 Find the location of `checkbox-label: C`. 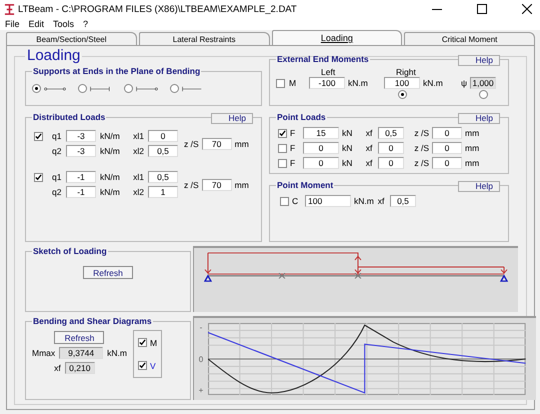

checkbox-label: C is located at coordinates (296, 201).